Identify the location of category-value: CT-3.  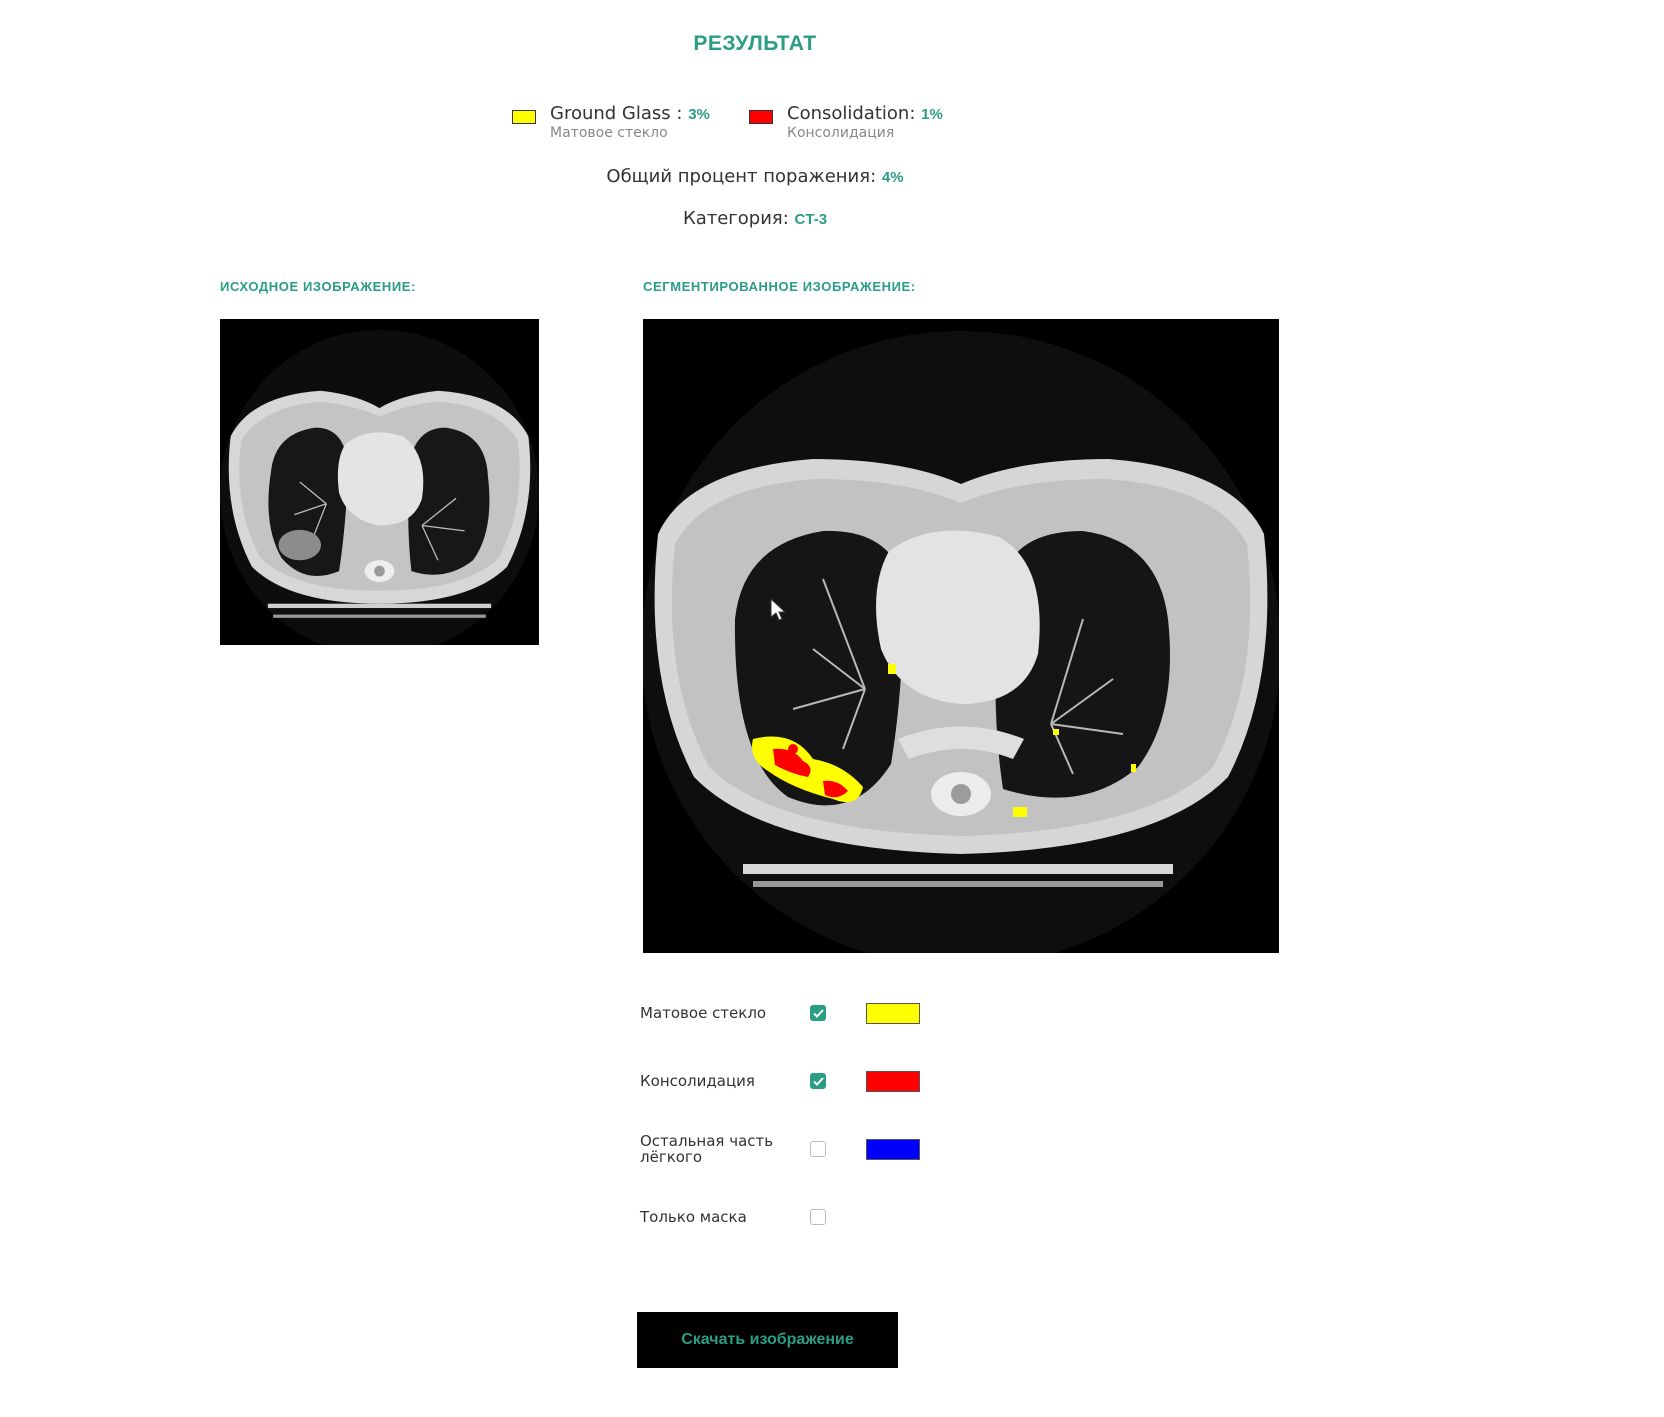
(811, 219).